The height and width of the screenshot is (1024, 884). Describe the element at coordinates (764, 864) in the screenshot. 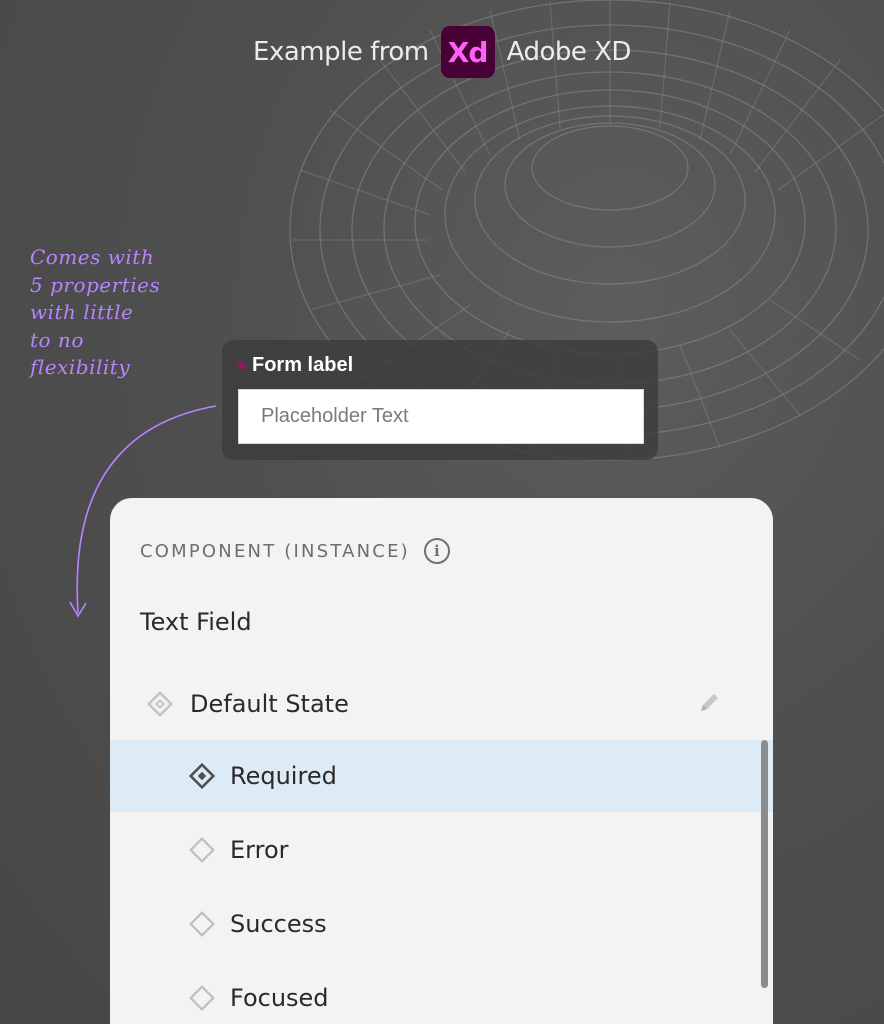

I see `panel-scrollbar` at that location.